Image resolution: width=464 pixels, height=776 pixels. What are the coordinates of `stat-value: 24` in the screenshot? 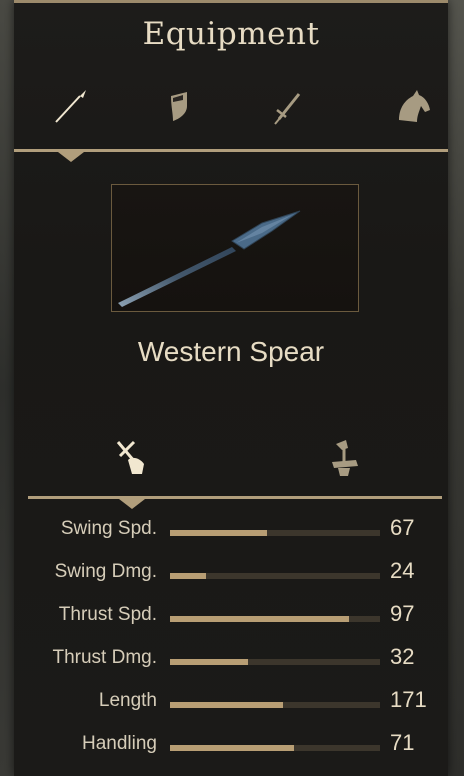 It's located at (402, 570).